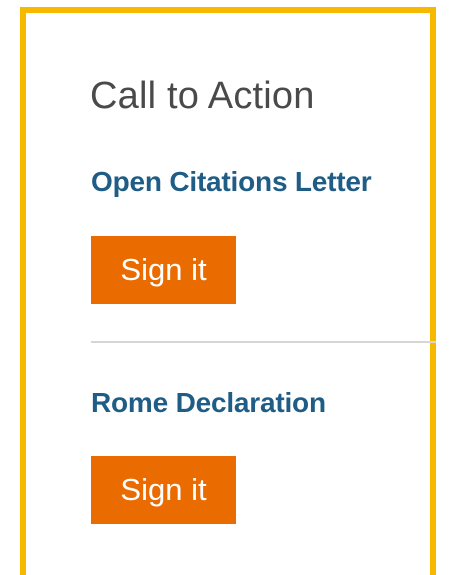  I want to click on open-citations-letter-link: Open Citations Letter, so click(231, 182).